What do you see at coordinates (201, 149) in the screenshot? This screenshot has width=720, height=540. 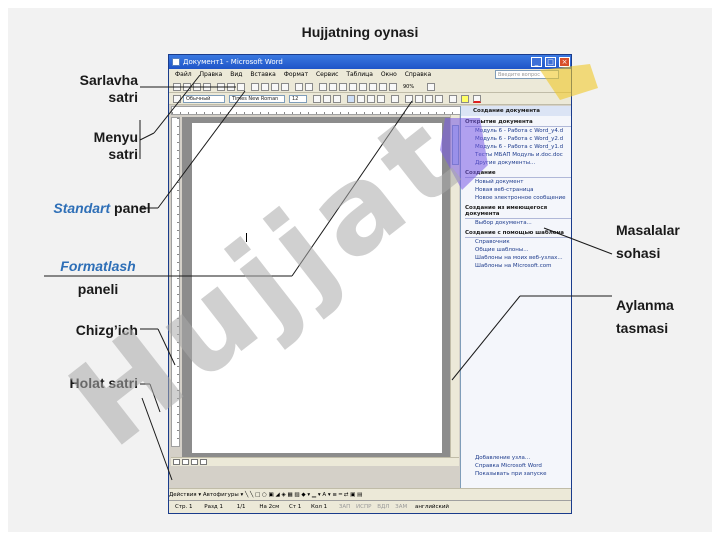 I see `callout-standard-line-b` at bounding box center [201, 149].